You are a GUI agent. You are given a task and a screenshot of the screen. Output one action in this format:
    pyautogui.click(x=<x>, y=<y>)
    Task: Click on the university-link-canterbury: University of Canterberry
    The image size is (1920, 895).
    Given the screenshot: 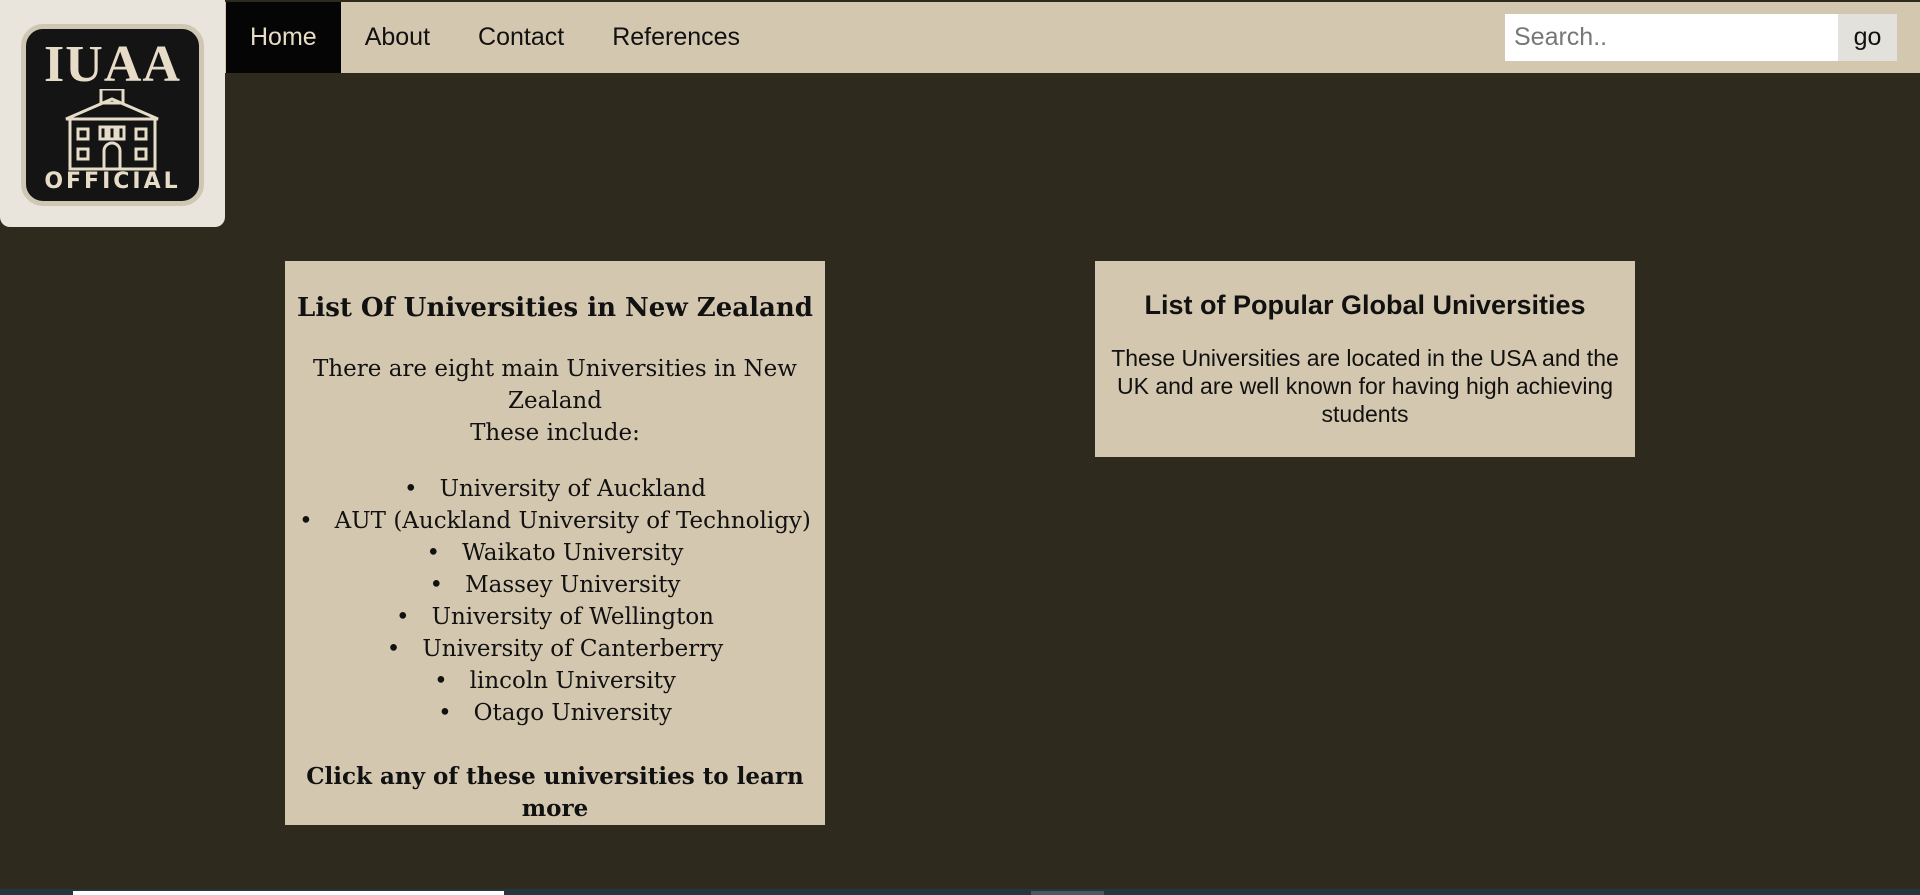 What is the action you would take?
    pyautogui.click(x=555, y=649)
    